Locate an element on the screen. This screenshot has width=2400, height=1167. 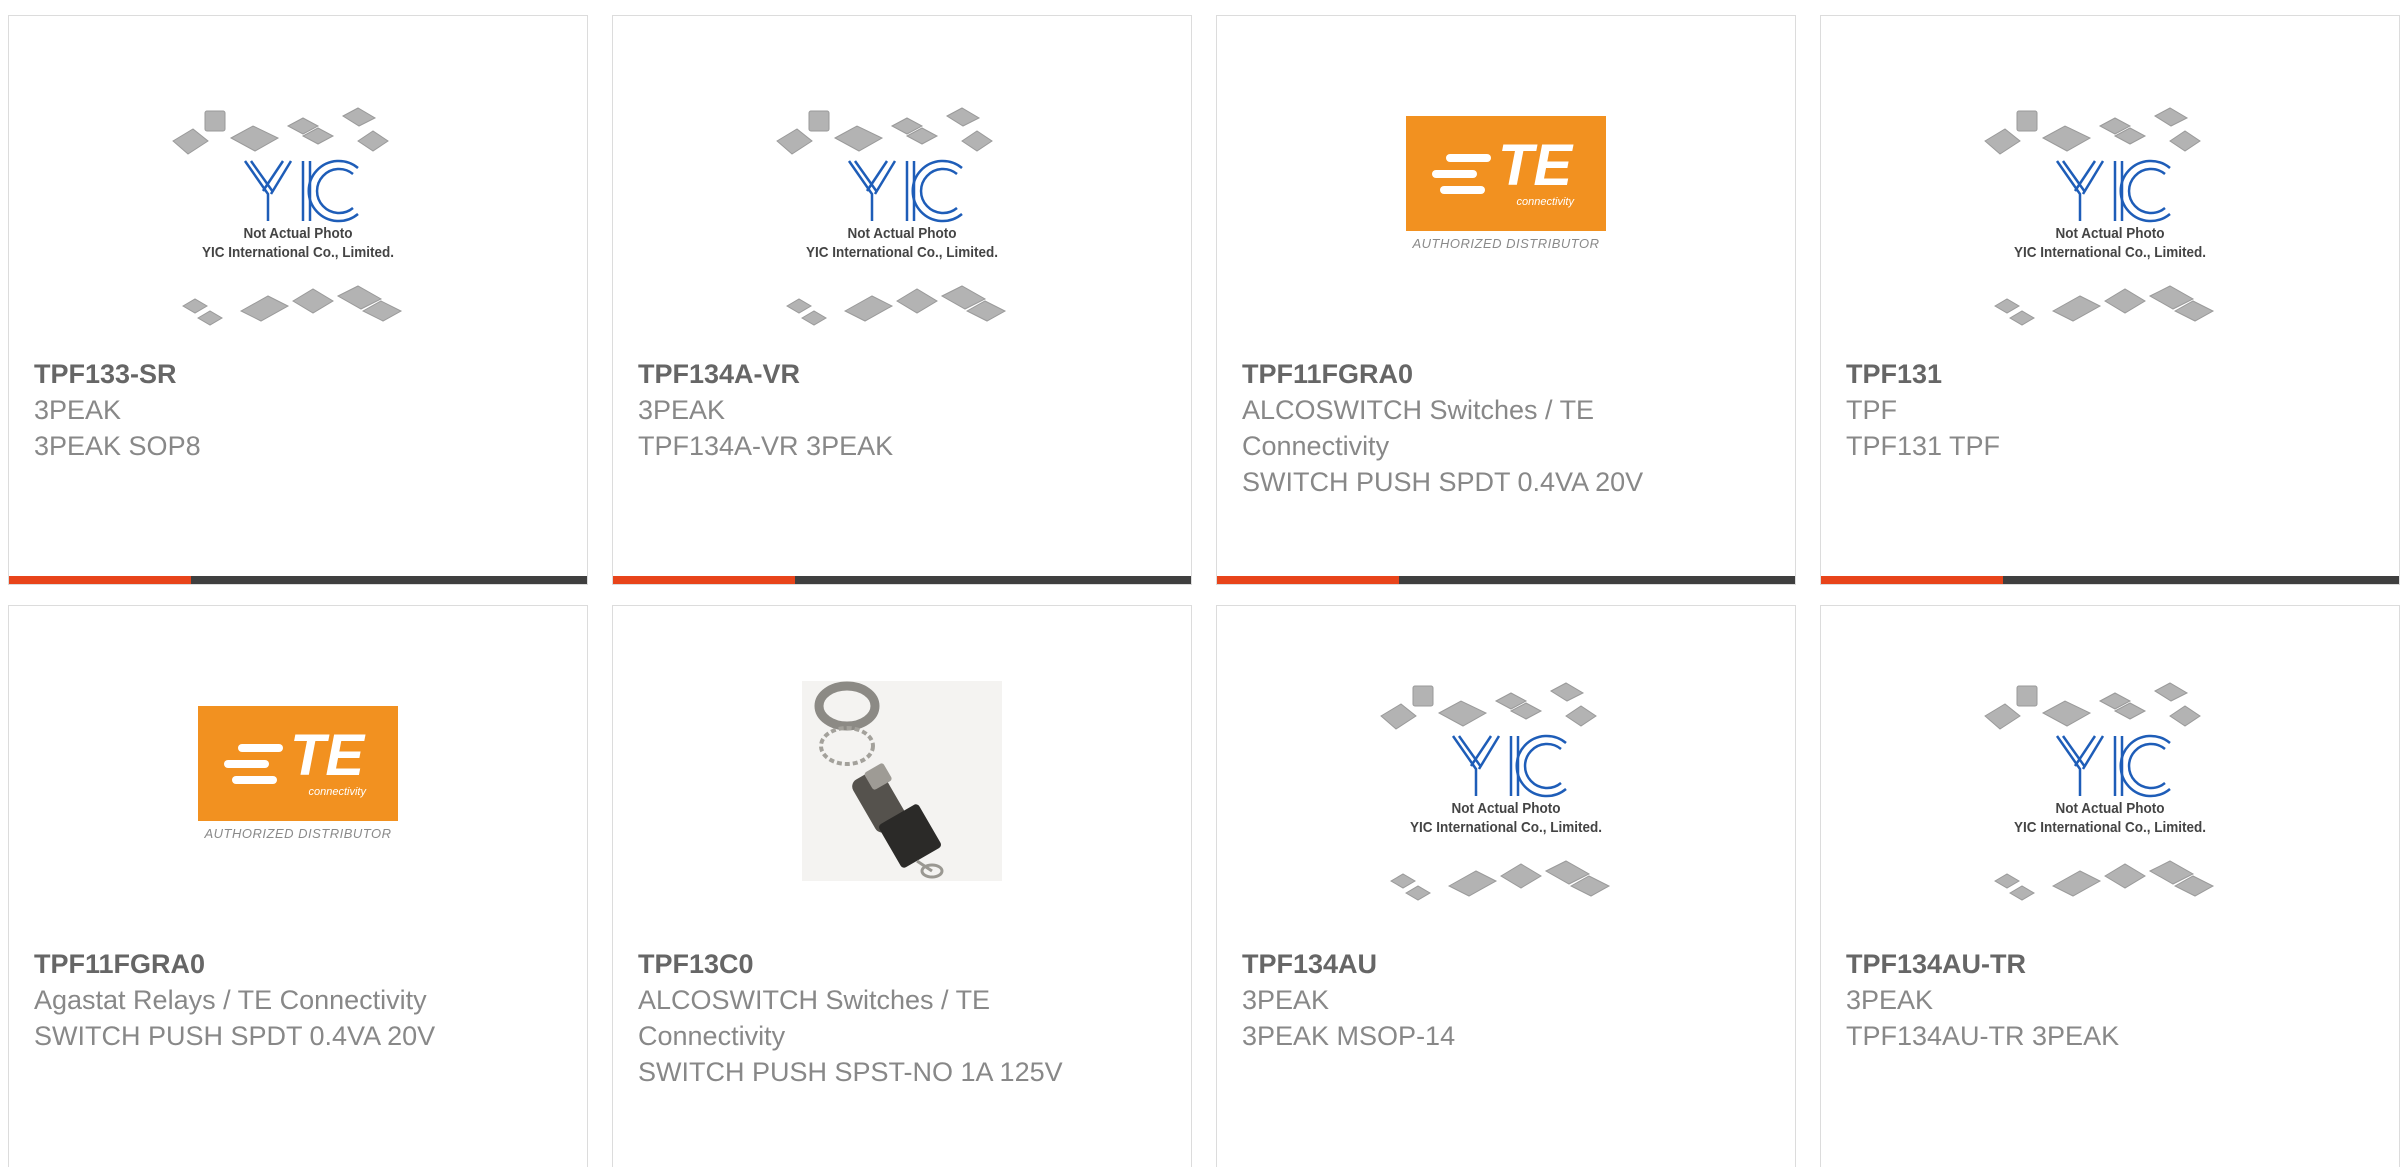
product-info: TPF133-SR 3PEAK 3PEAK SOP8 is located at coordinates (254, 410).